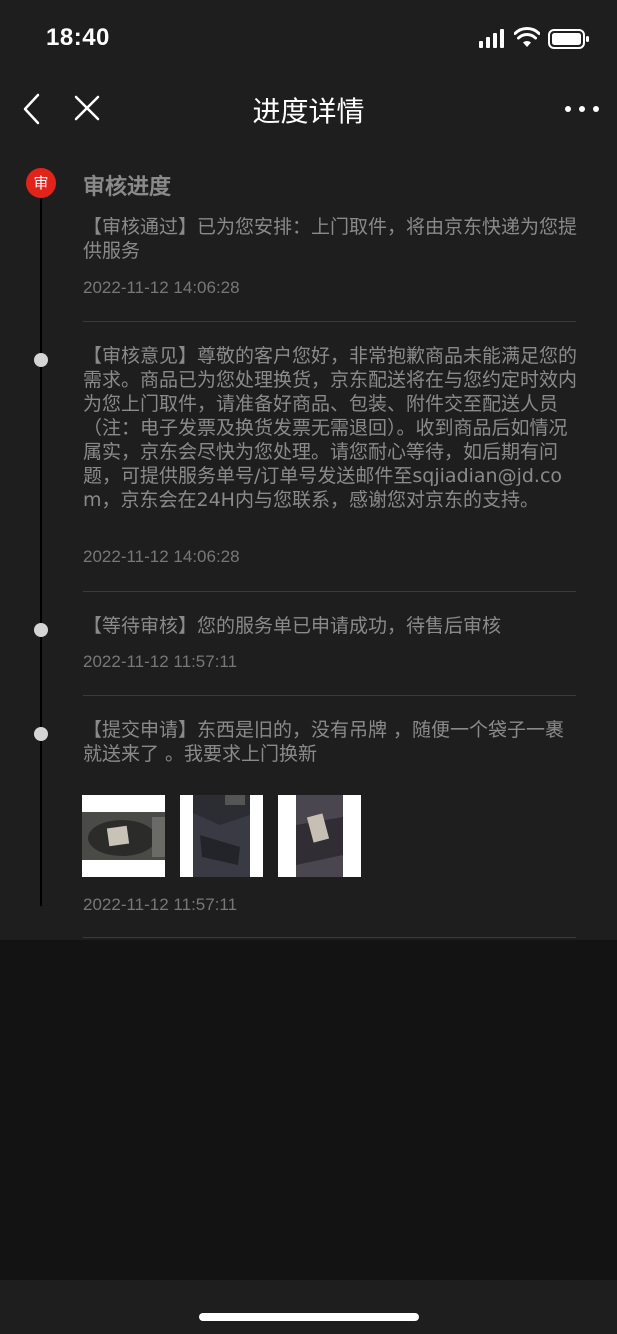  I want to click on home-bar-area, so click(308, 1307).